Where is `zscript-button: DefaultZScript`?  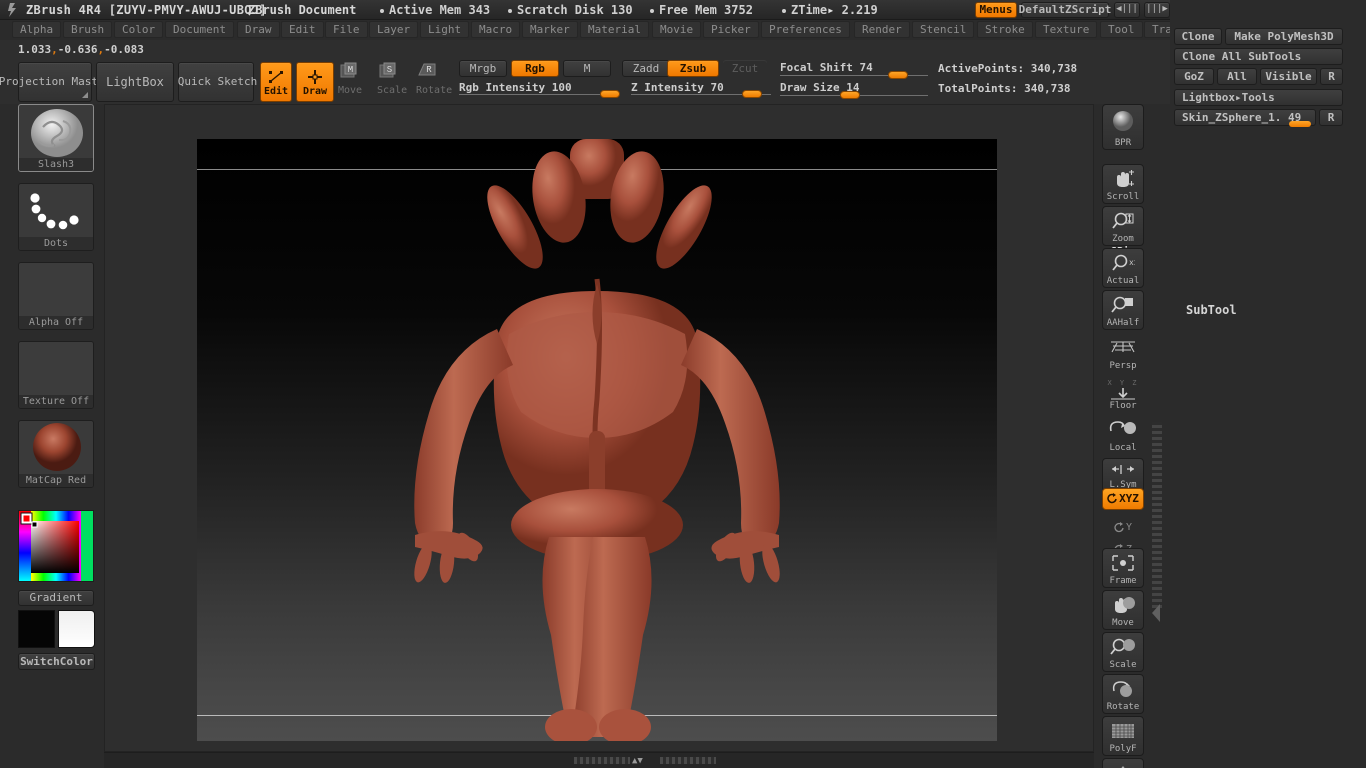 zscript-button: DefaultZScript is located at coordinates (1065, 10).